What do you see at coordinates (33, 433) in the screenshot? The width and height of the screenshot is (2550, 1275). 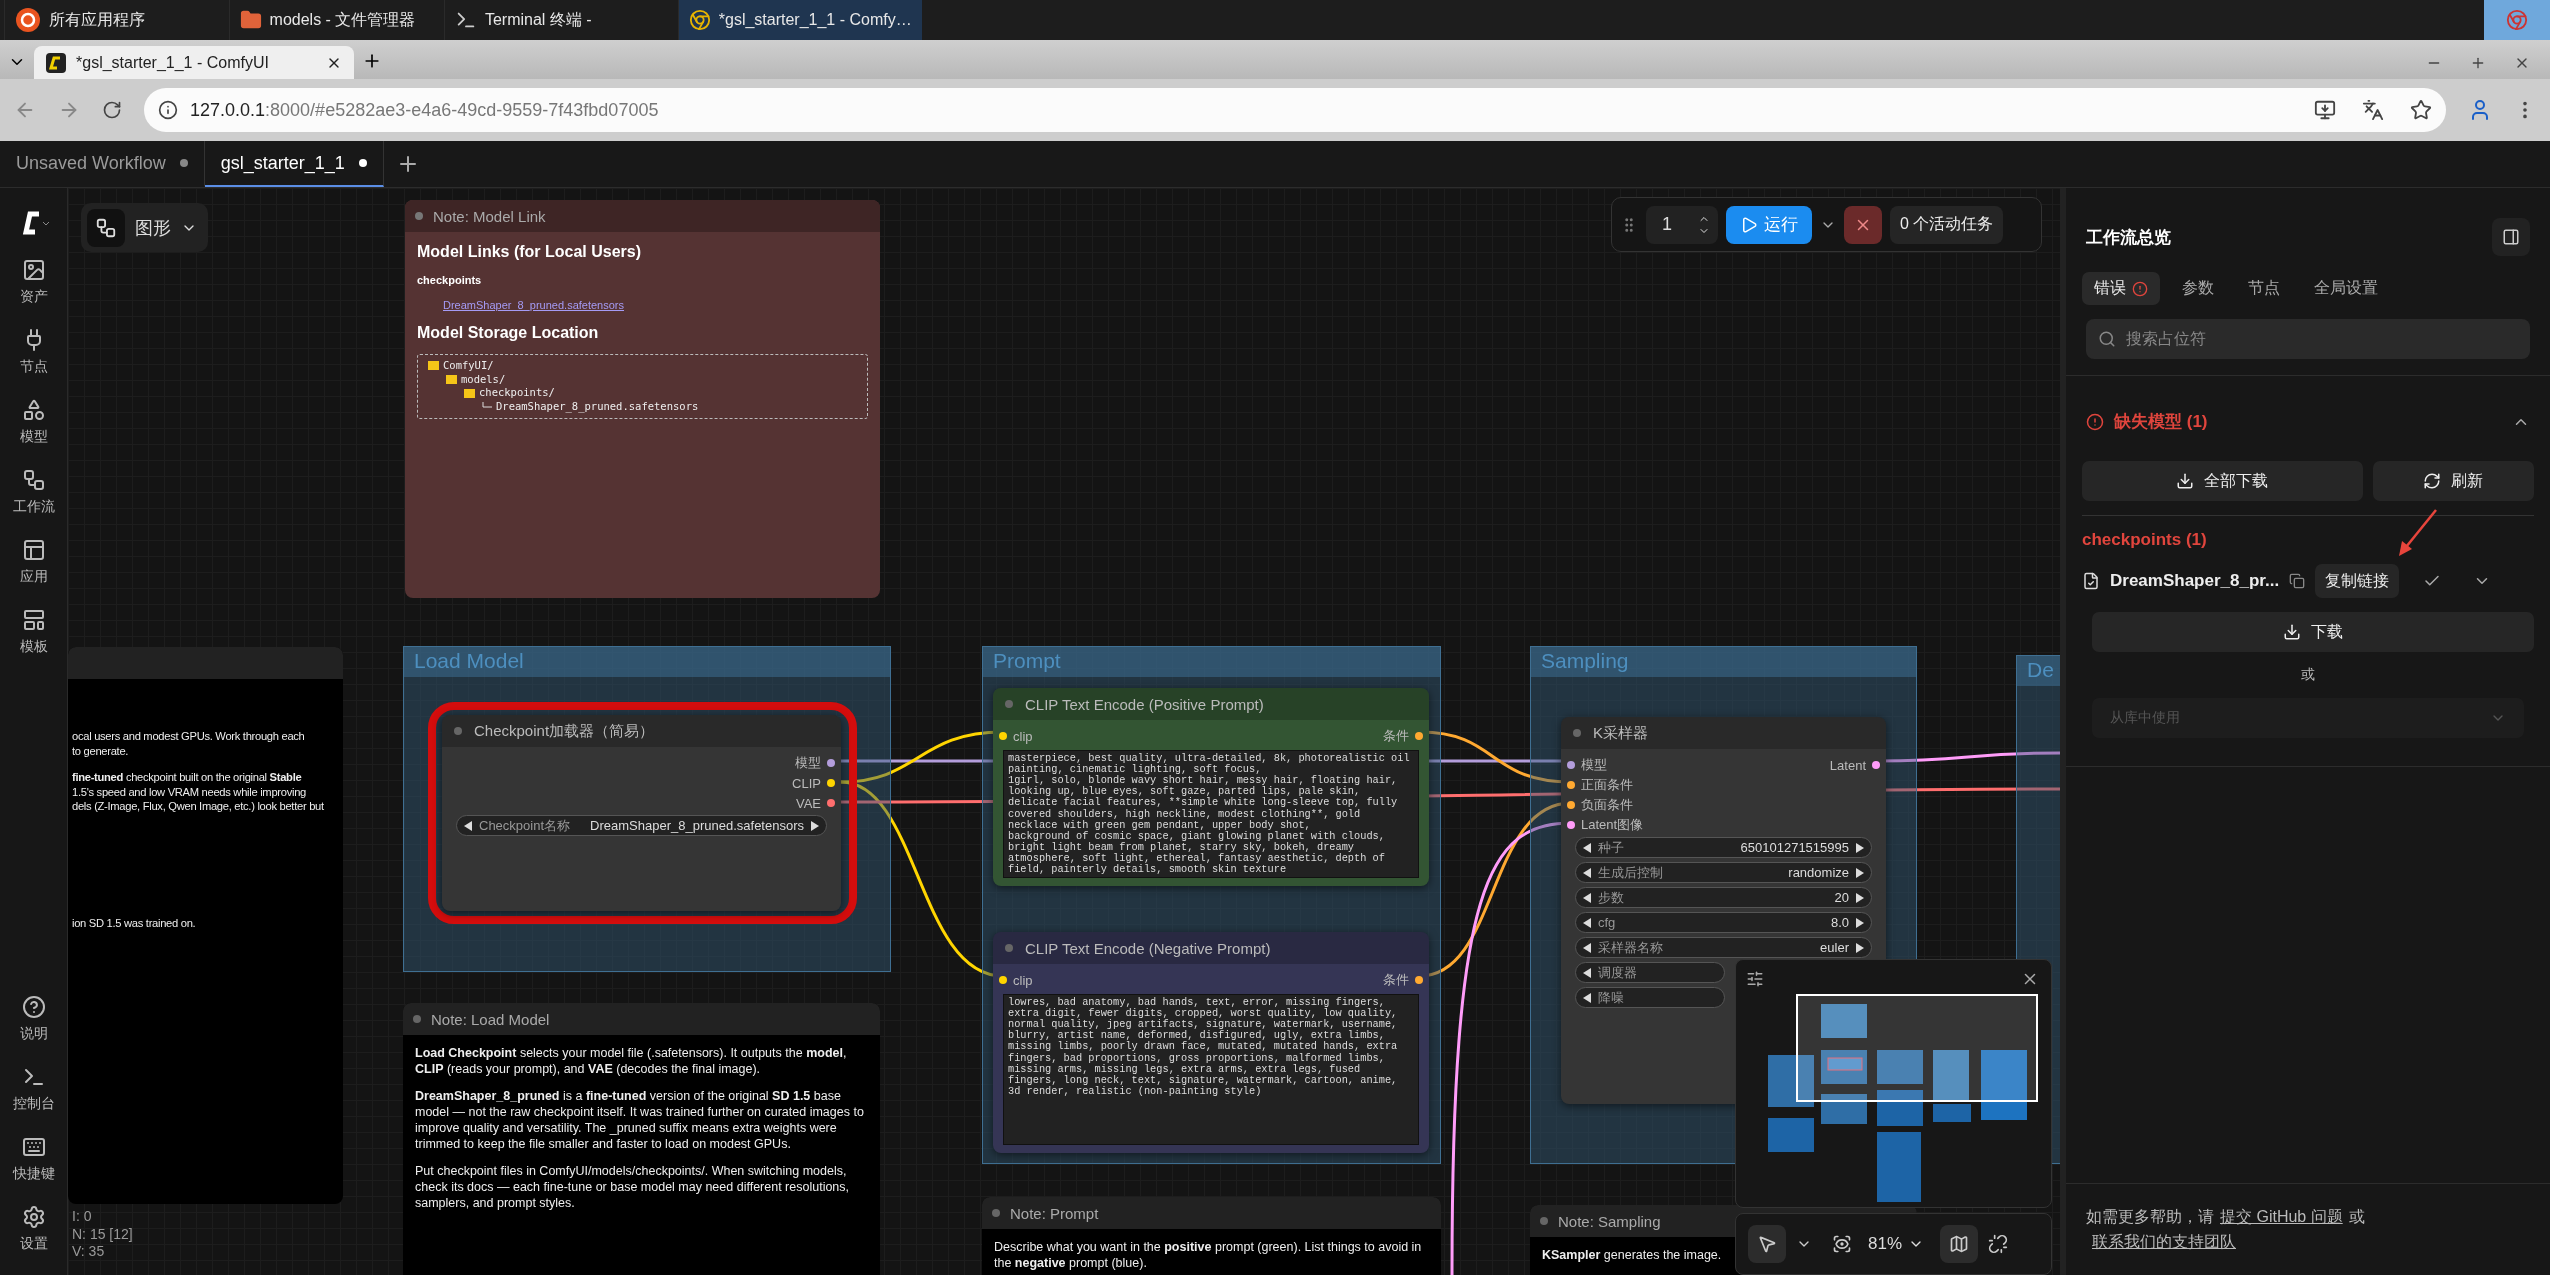 I see `sidebar-button: 模型` at bounding box center [33, 433].